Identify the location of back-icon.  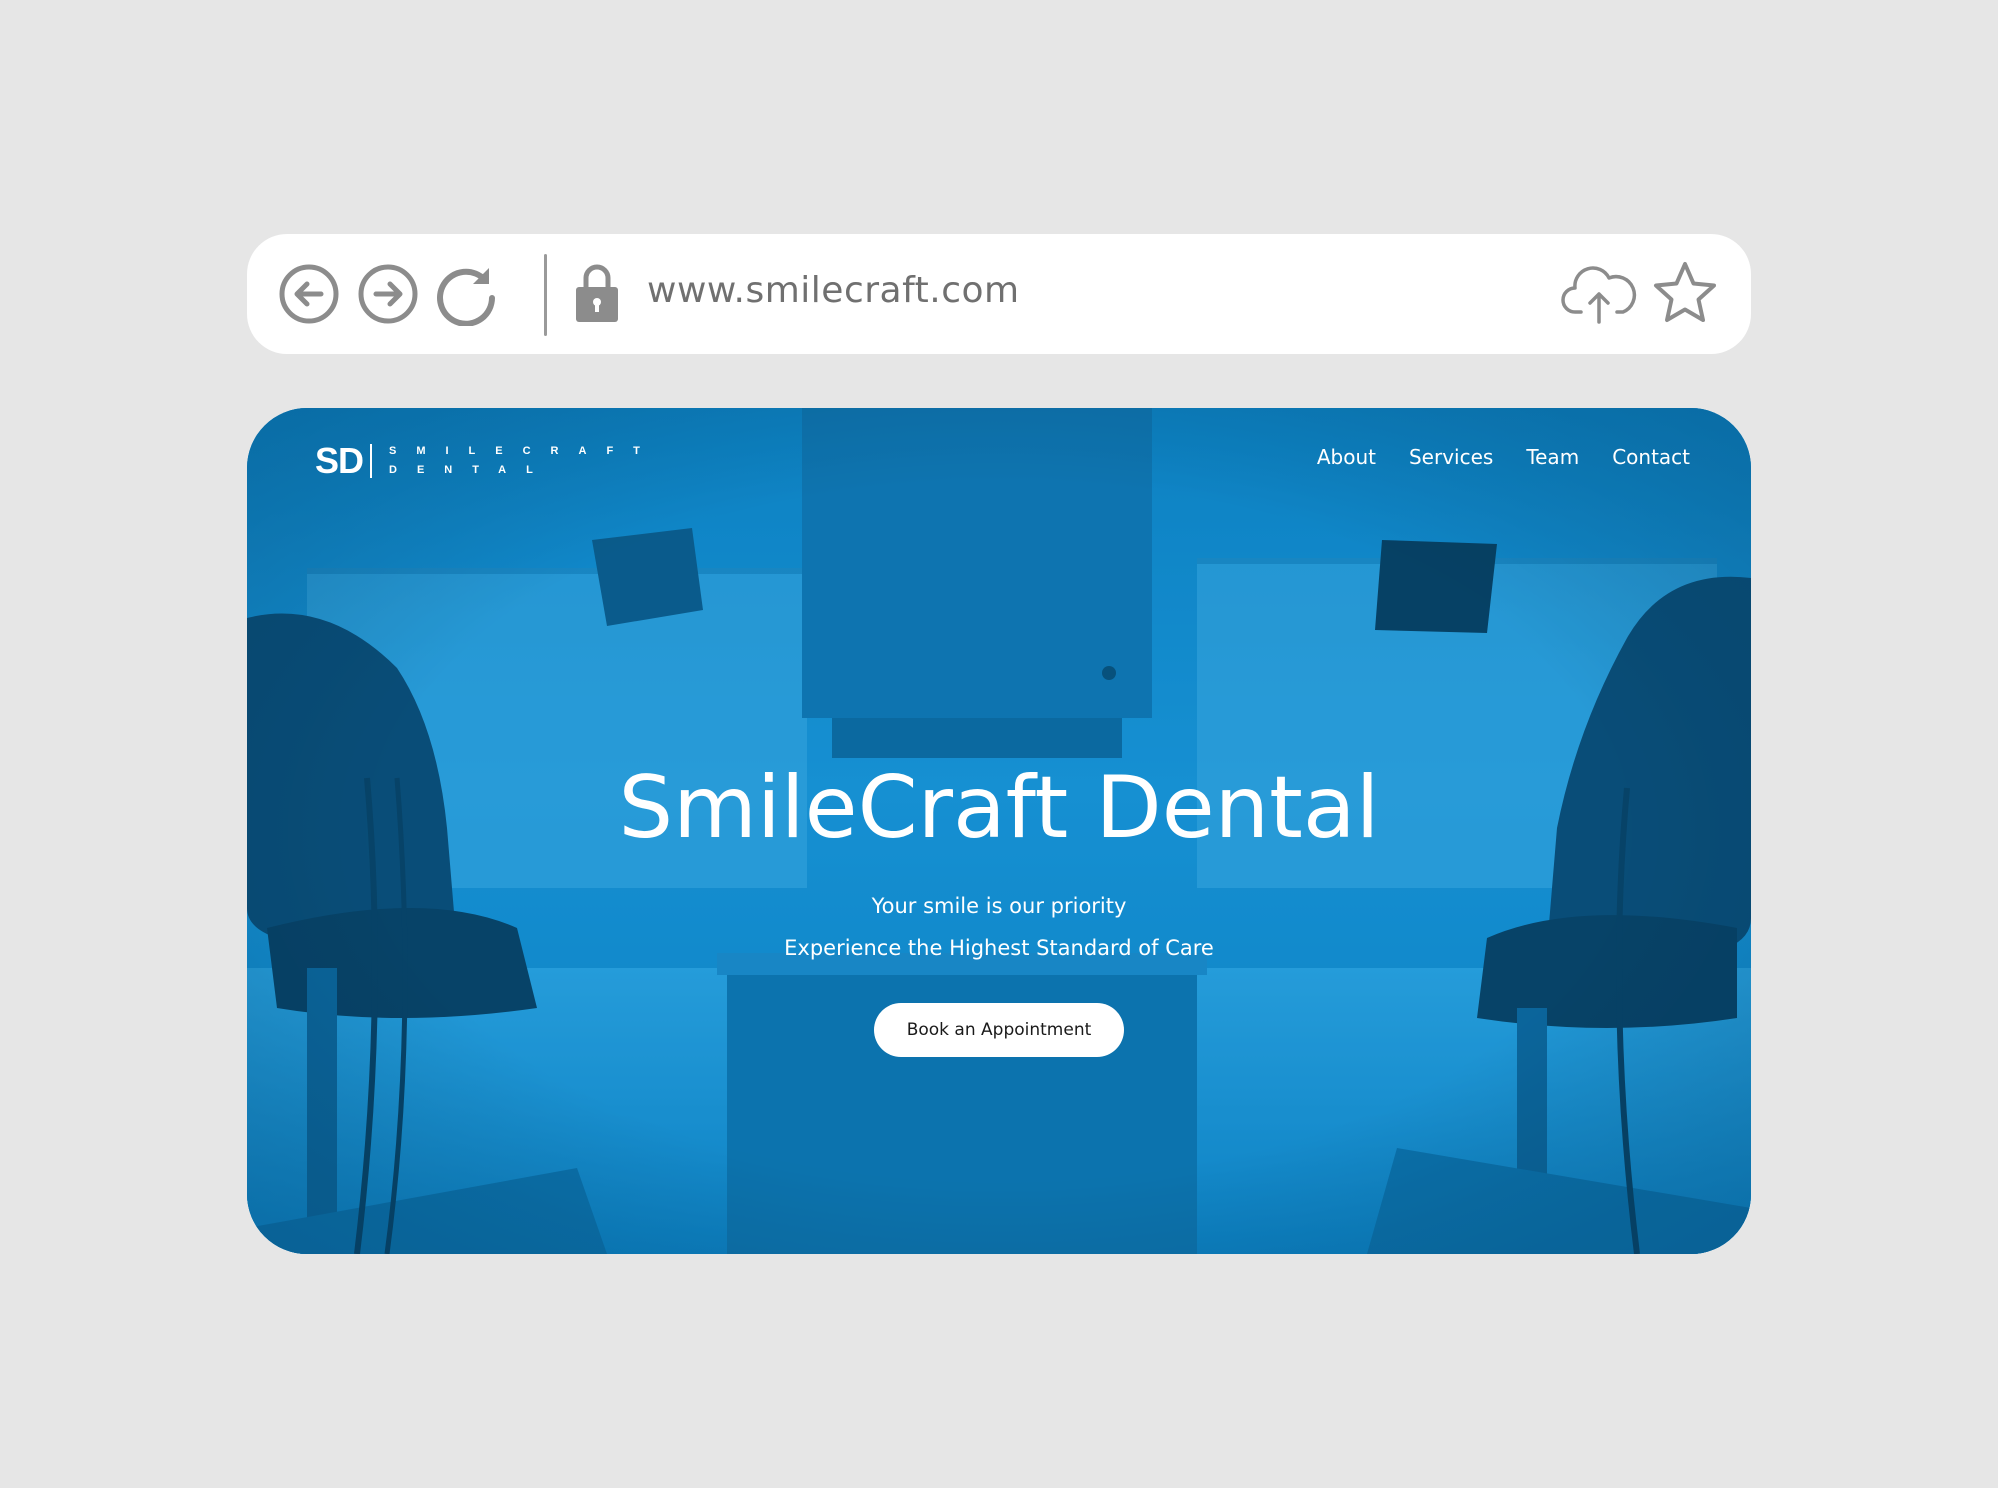
(309, 294).